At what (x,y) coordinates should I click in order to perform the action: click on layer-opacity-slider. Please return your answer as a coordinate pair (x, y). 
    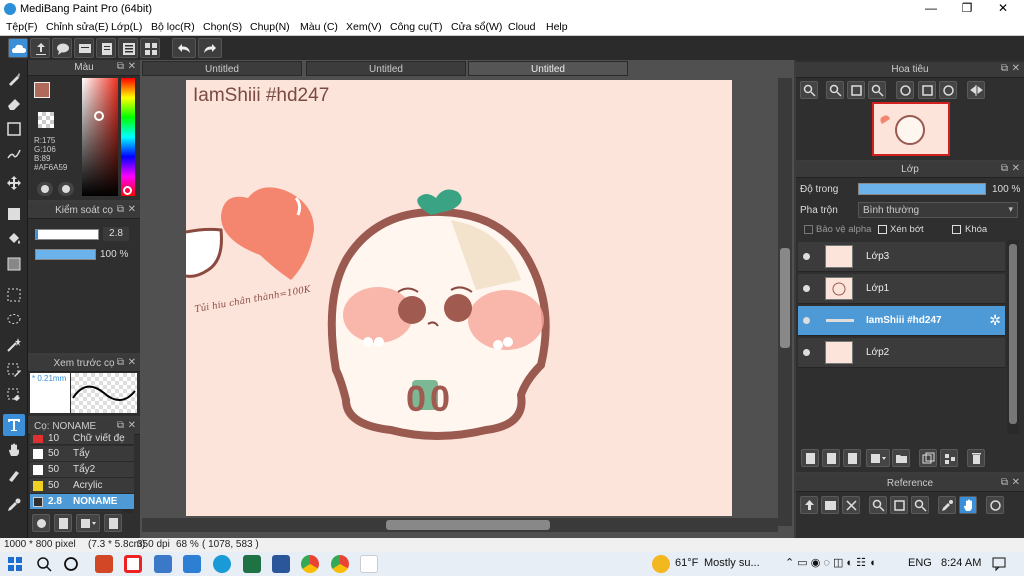
    Looking at the image, I should click on (922, 189).